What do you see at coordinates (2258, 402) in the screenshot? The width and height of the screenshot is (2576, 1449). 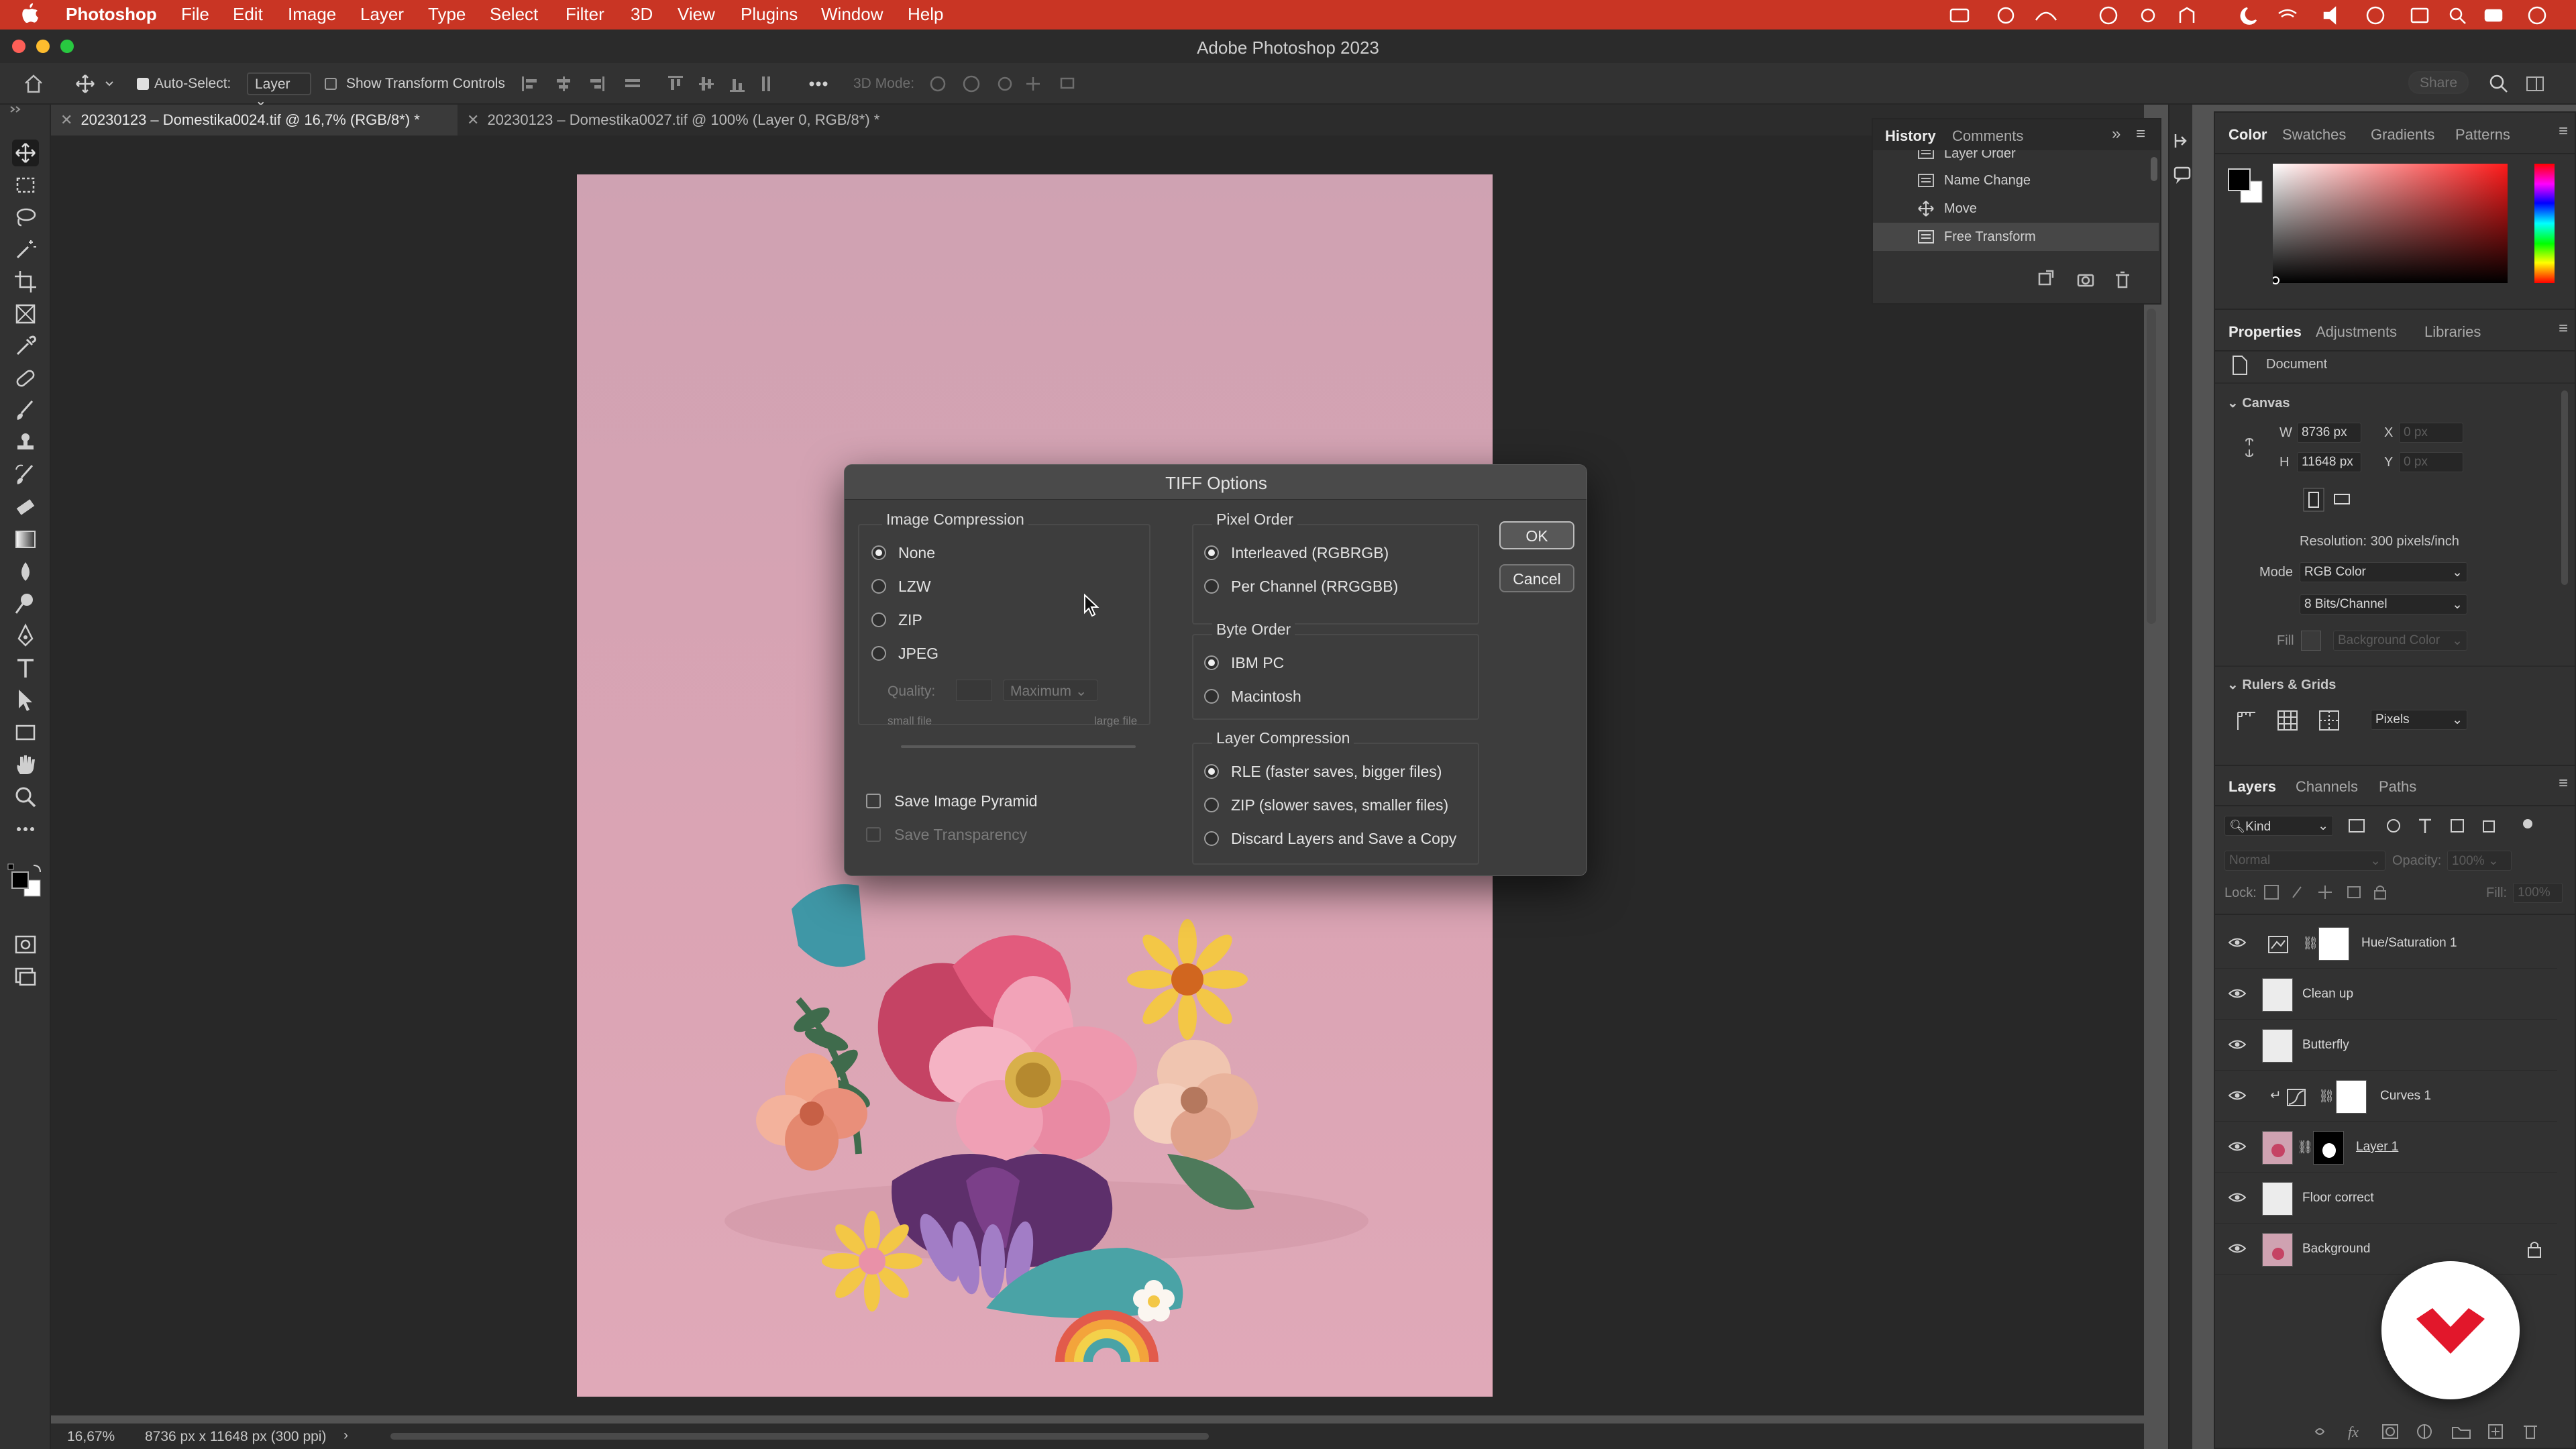 I see `canvas-section-toggle: ⌄ Canvas` at bounding box center [2258, 402].